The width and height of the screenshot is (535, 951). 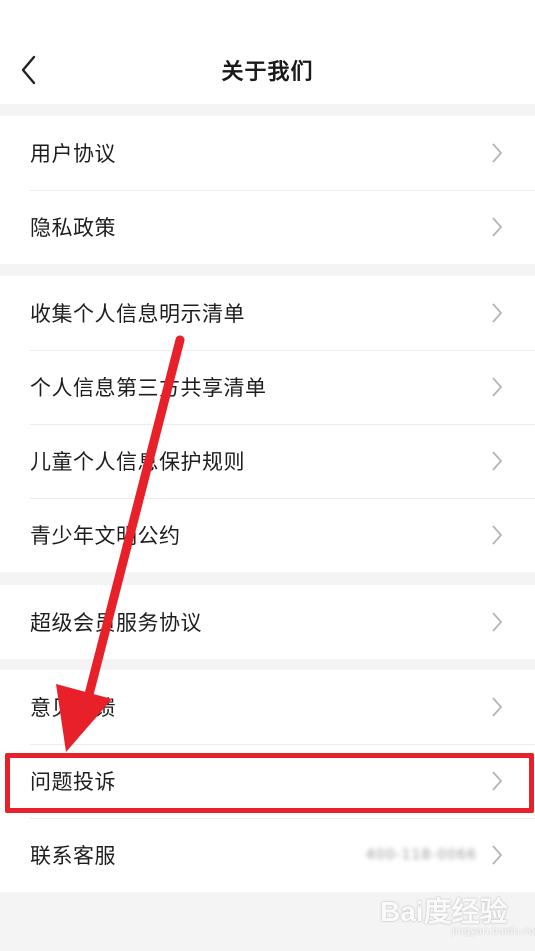 What do you see at coordinates (267, 855) in the screenshot?
I see `list-item-customer-service: 联系客服 400-118-0066` at bounding box center [267, 855].